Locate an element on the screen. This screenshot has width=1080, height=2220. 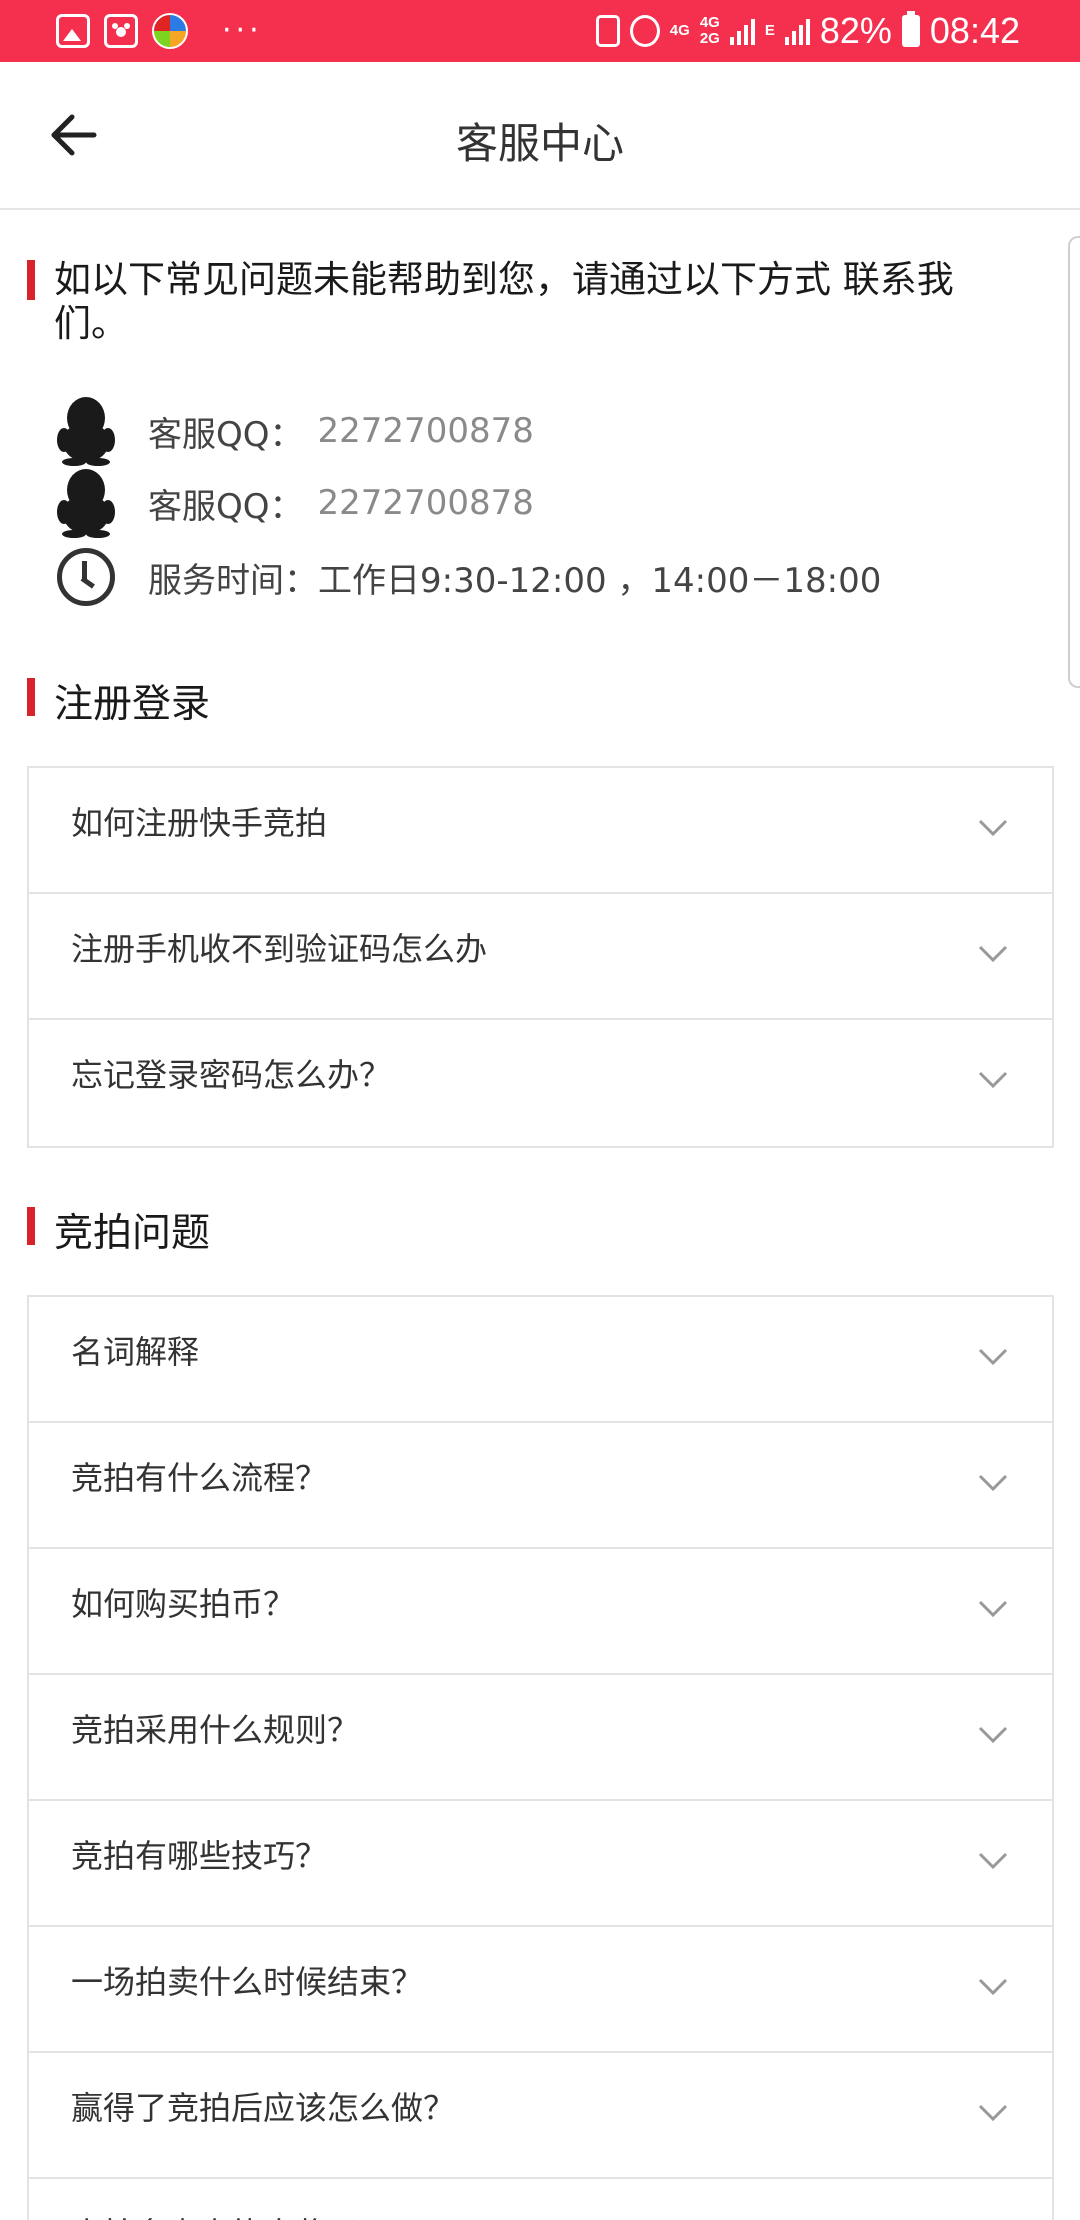
contact-qq-1: 客服QQ： 2272700878 is located at coordinates (294, 431).